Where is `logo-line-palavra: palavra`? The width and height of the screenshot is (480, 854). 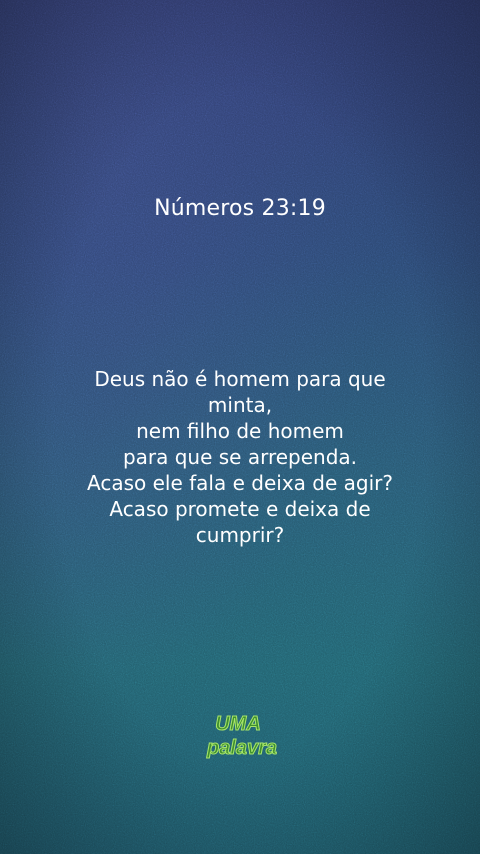
logo-line-palavra: palavra is located at coordinates (241, 748).